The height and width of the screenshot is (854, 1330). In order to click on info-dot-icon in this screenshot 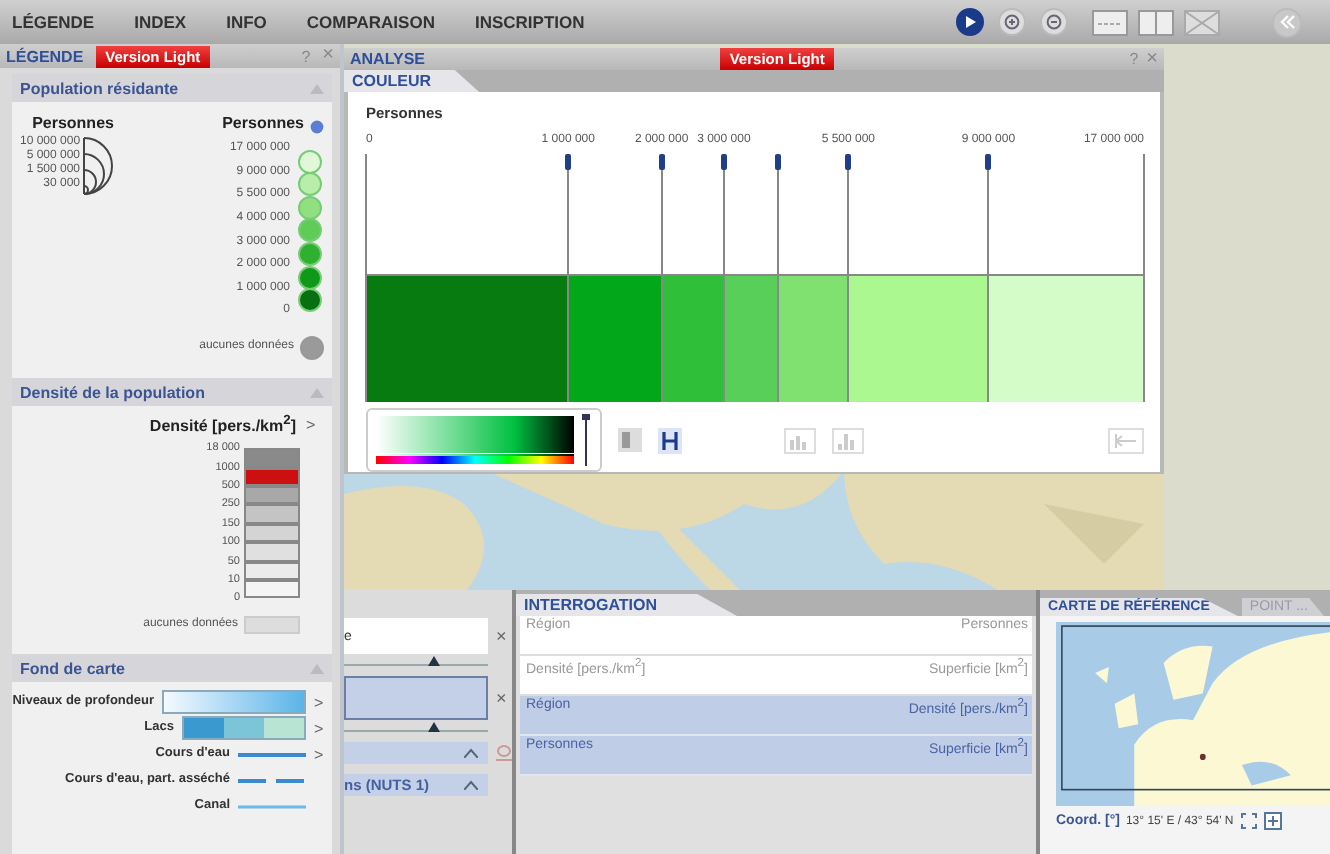, I will do `click(317, 127)`.